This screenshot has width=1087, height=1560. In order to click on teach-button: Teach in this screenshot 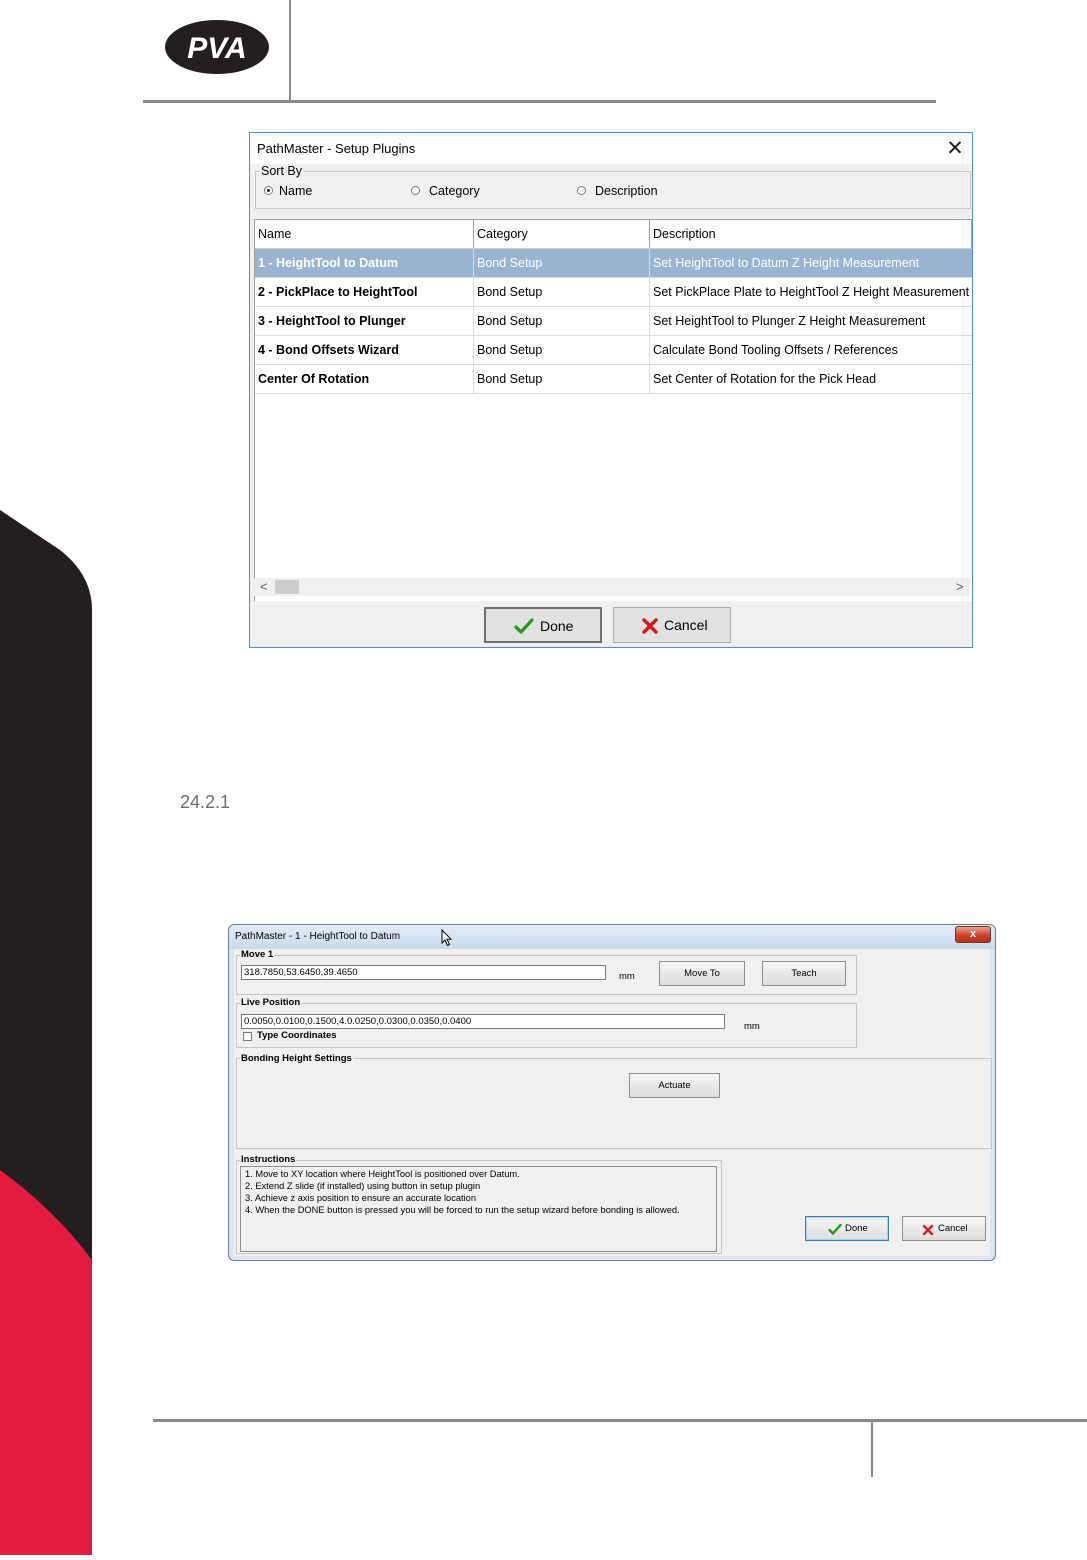, I will do `click(804, 973)`.